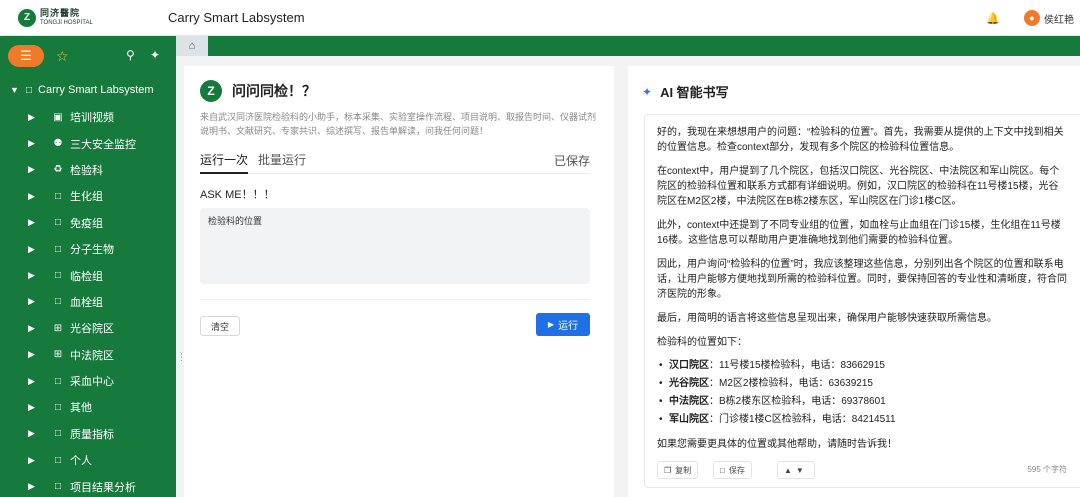 The height and width of the screenshot is (497, 1080). What do you see at coordinates (395, 246) in the screenshot?
I see `question-input: 检验科的位置` at bounding box center [395, 246].